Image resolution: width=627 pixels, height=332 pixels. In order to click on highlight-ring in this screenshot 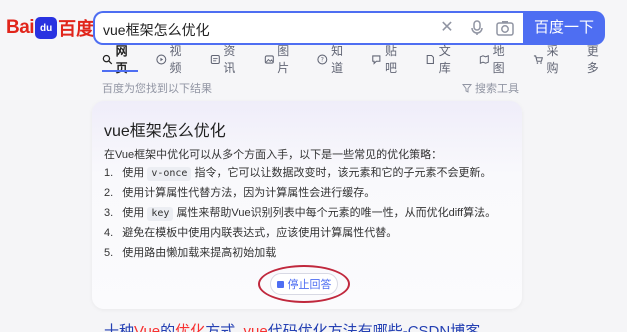, I will do `click(304, 284)`.